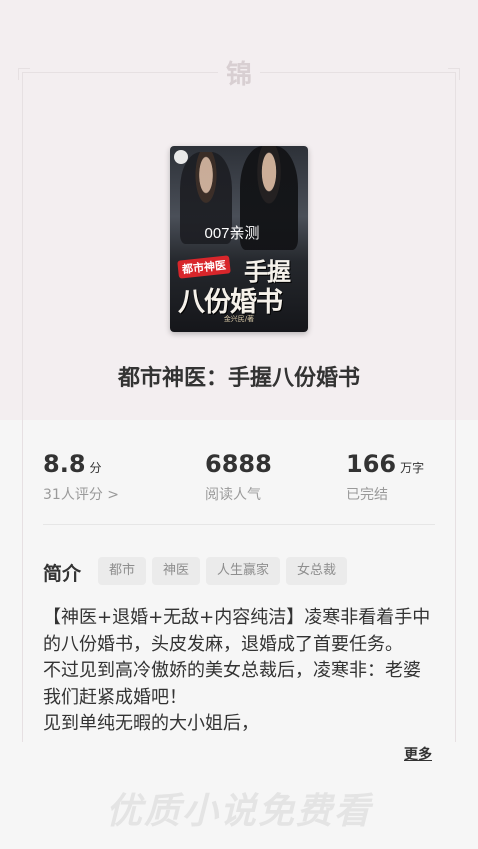  I want to click on book-title: 都市神医：手握八份婚书, so click(238, 378).